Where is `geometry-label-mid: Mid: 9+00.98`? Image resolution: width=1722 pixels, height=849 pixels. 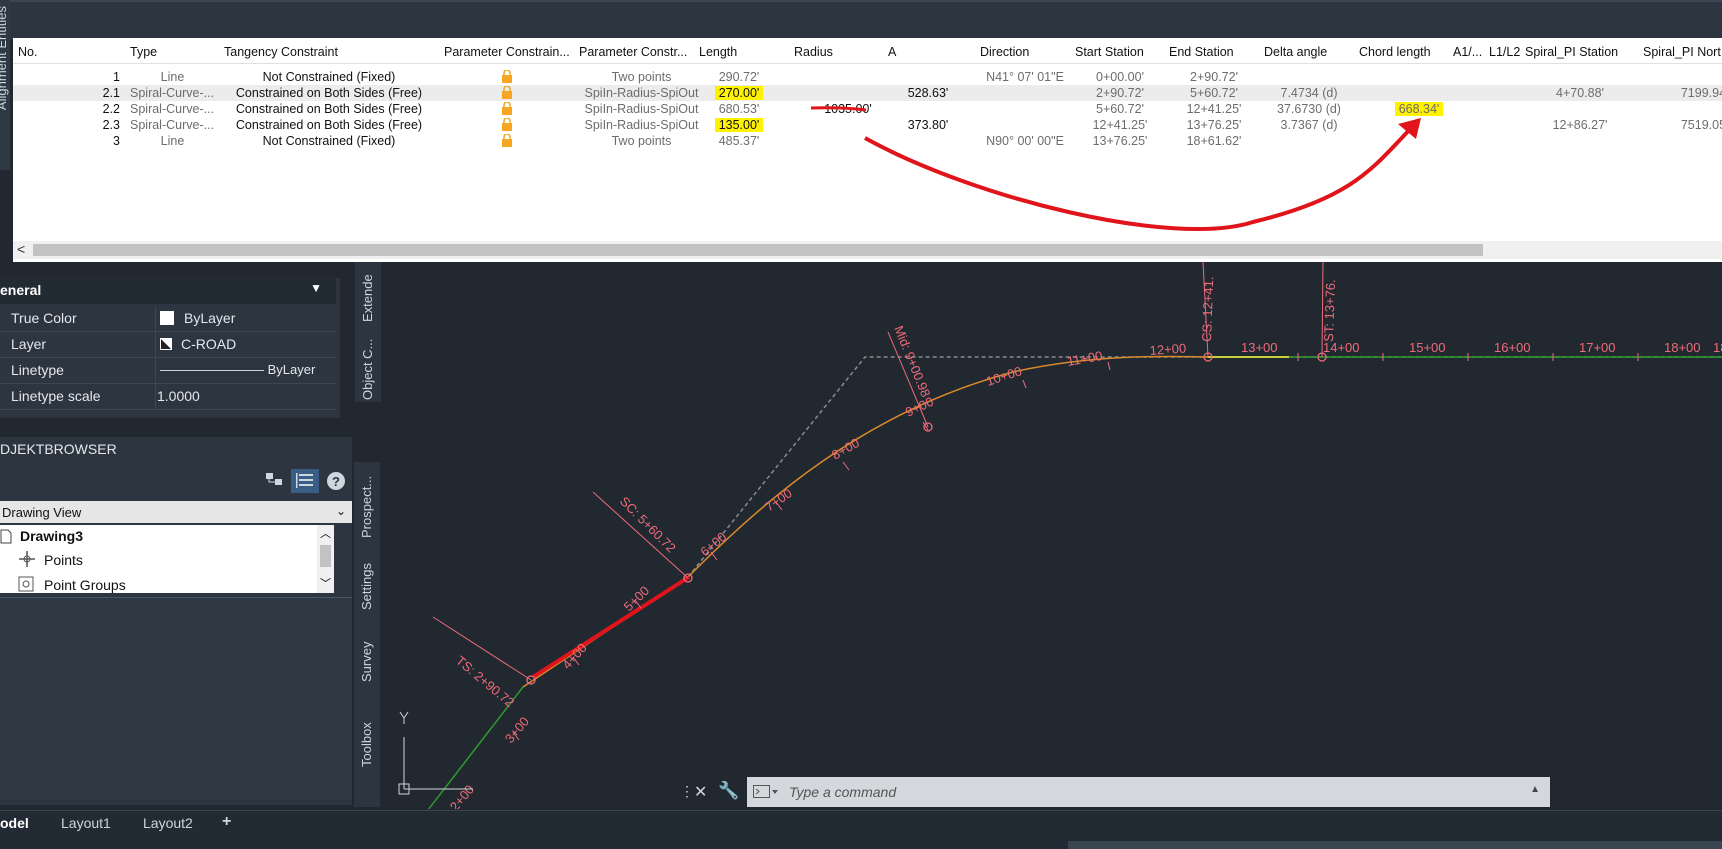
geometry-label-mid: Mid: 9+00.98 is located at coordinates (912, 362).